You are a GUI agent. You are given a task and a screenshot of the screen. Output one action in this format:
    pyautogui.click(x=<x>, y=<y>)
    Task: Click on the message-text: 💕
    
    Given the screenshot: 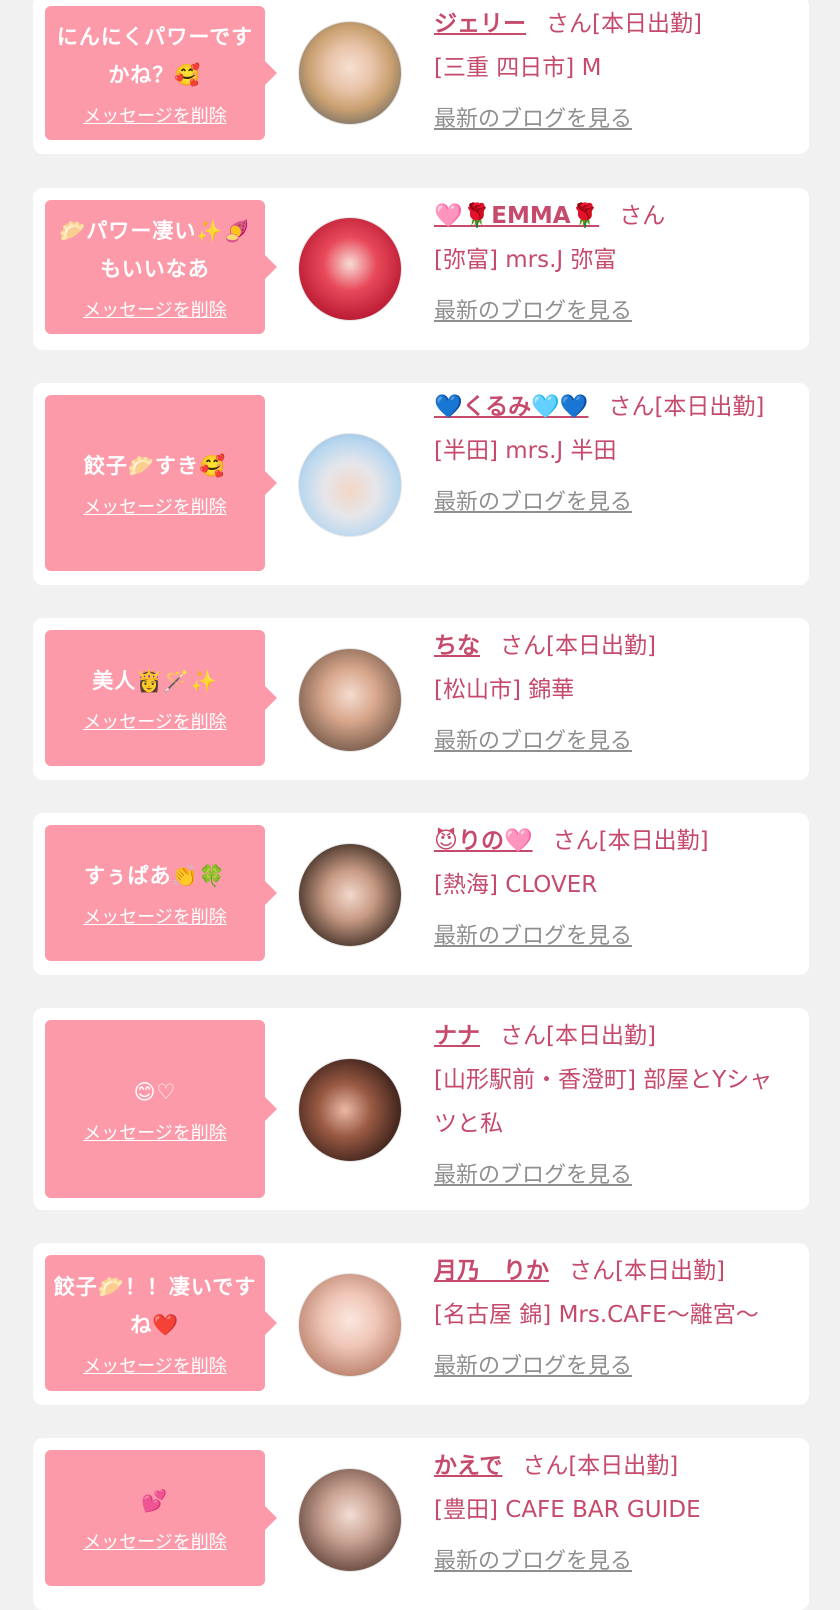 What is the action you would take?
    pyautogui.click(x=155, y=1501)
    